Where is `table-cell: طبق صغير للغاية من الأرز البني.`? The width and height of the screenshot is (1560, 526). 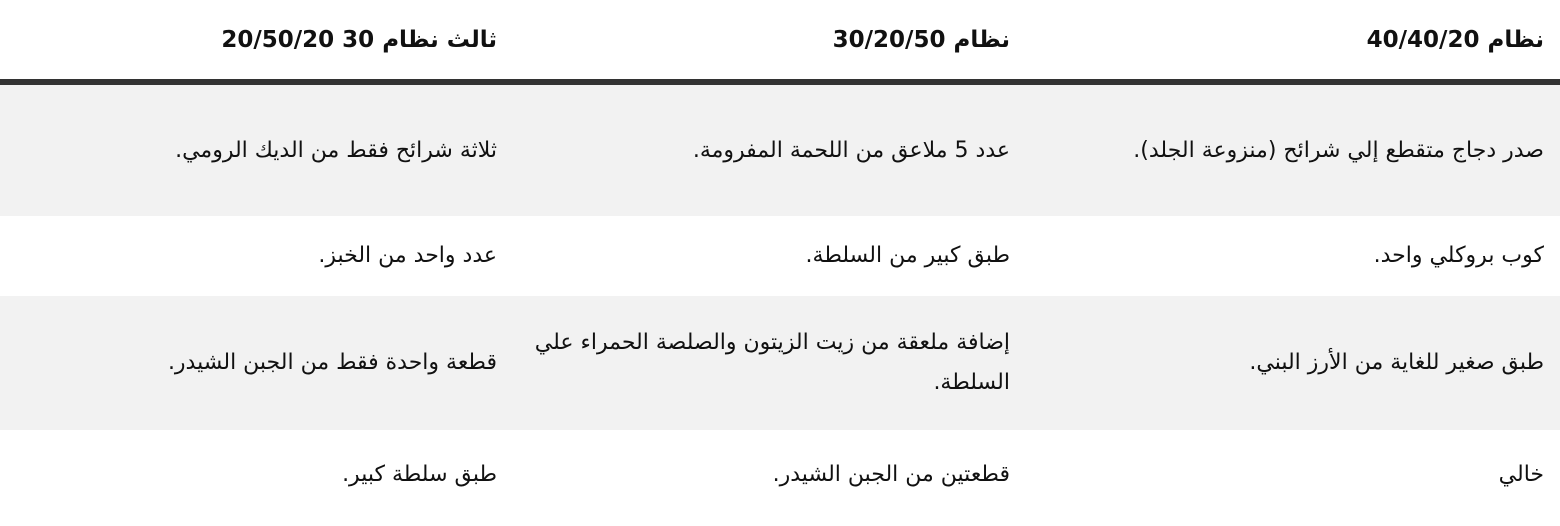 table-cell: طبق صغير للغاية من الأرز البني. is located at coordinates (1293, 363).